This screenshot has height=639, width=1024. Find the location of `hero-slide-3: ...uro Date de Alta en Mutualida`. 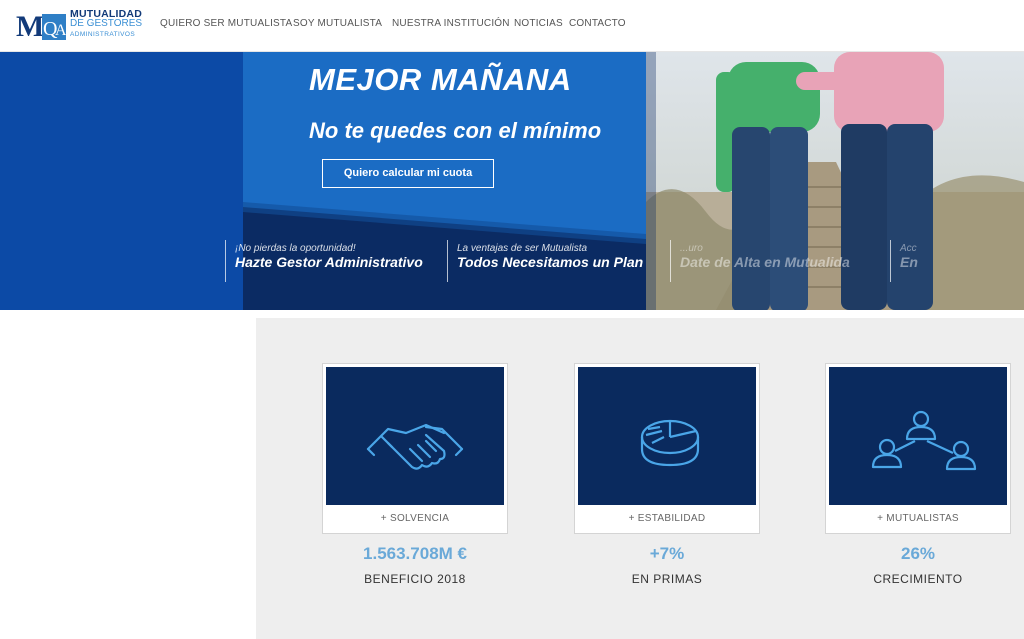

hero-slide-3: ...uro Date de Alta en Mutualida is located at coordinates (770, 261).